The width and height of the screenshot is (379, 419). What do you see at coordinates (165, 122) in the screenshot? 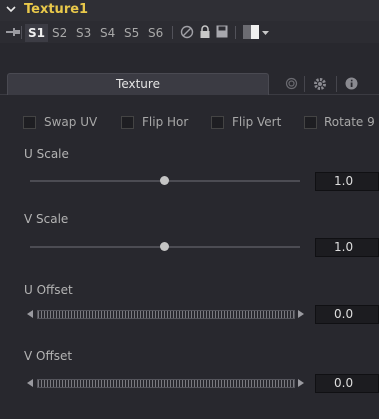
I see `flip-hor-label: Flip Hor` at bounding box center [165, 122].